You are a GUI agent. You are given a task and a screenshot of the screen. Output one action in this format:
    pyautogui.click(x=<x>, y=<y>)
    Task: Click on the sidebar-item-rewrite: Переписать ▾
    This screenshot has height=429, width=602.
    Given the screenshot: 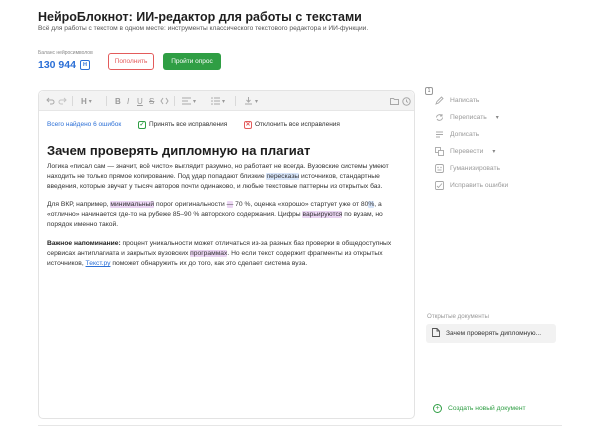 What is the action you would take?
    pyautogui.click(x=466, y=117)
    